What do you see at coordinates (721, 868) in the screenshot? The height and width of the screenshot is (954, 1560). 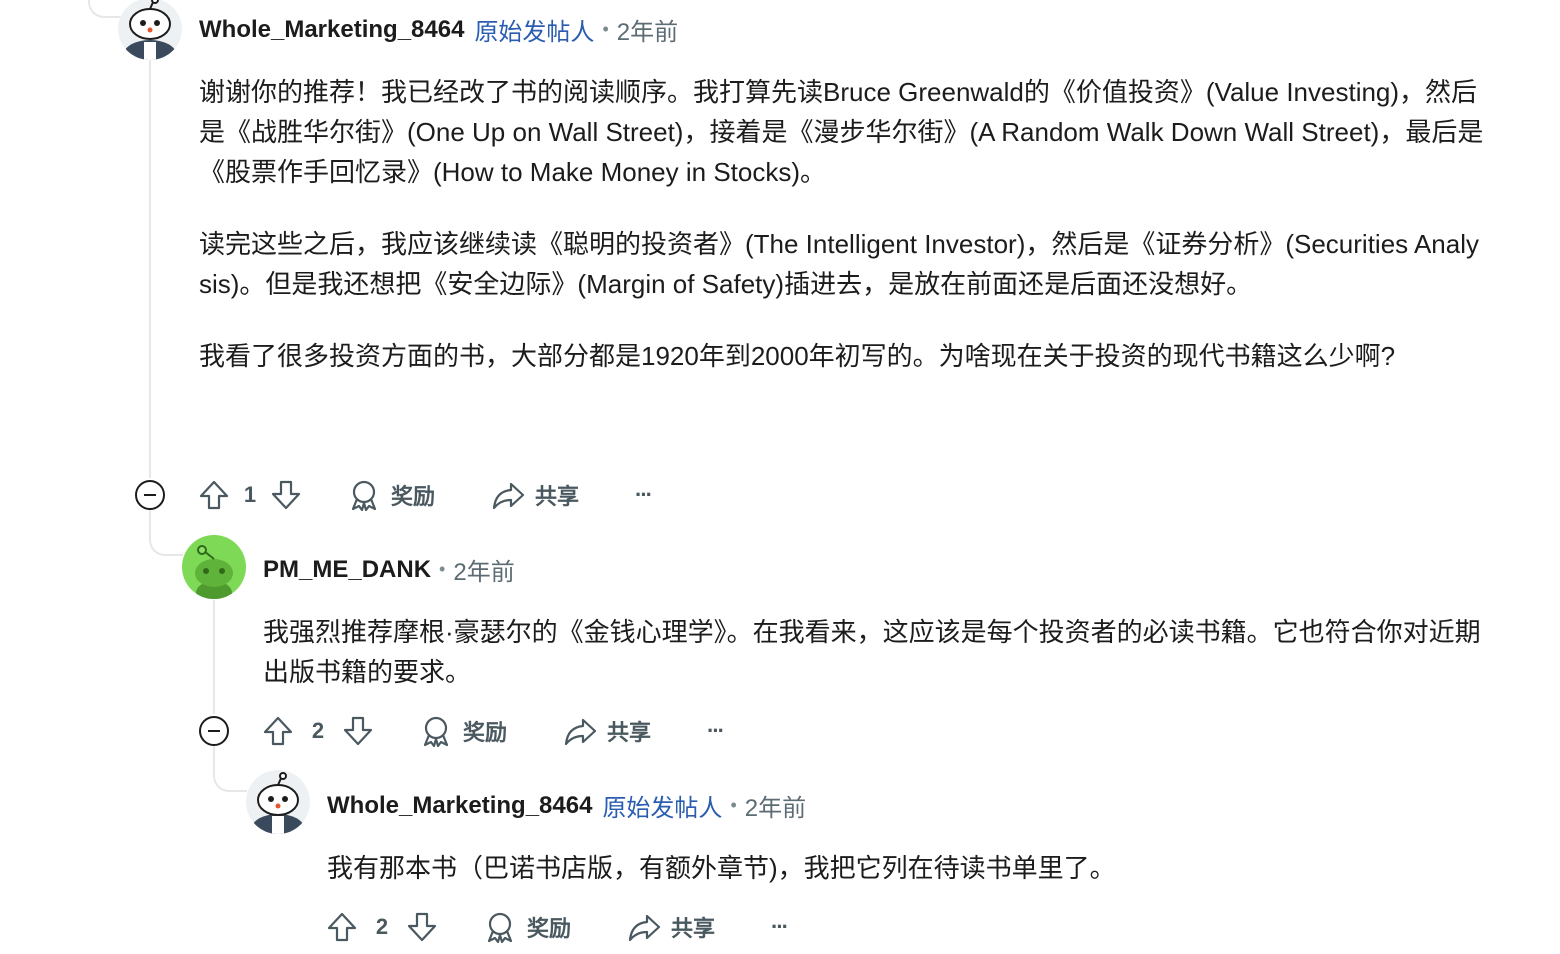 I see `comment-paragraph: 我有那本书（巴诺书店版，有额外章节)，我把它列在待读书单里了。` at bounding box center [721, 868].